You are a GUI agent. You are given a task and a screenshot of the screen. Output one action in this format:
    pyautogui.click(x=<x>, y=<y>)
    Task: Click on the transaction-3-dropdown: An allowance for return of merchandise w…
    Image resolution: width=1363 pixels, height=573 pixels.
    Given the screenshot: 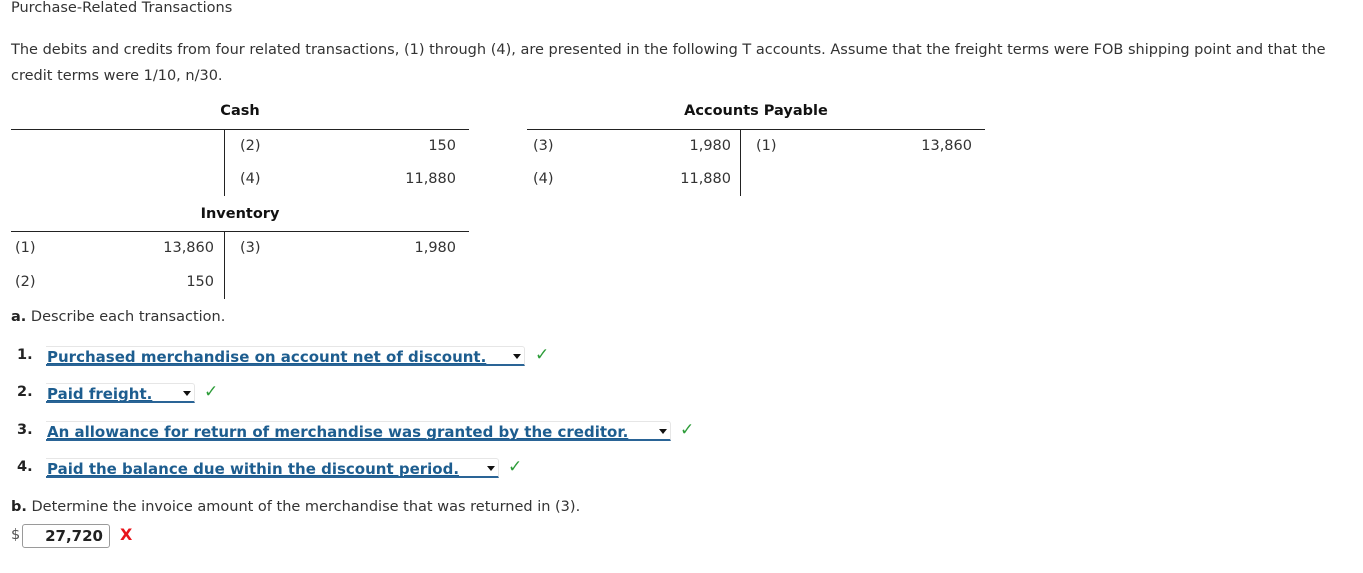 What is the action you would take?
    pyautogui.click(x=358, y=431)
    